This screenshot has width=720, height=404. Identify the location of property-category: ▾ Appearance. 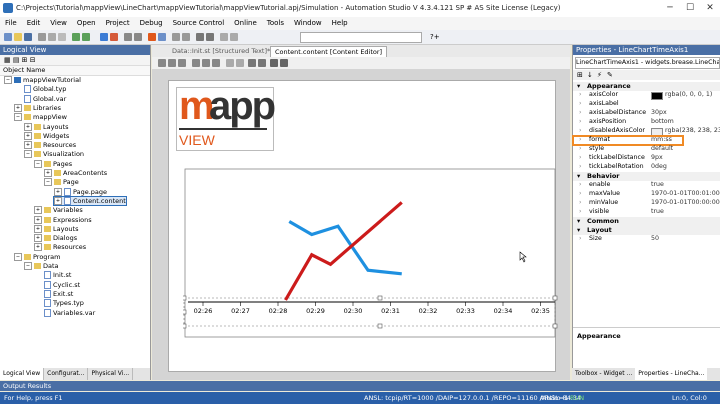
(646, 86).